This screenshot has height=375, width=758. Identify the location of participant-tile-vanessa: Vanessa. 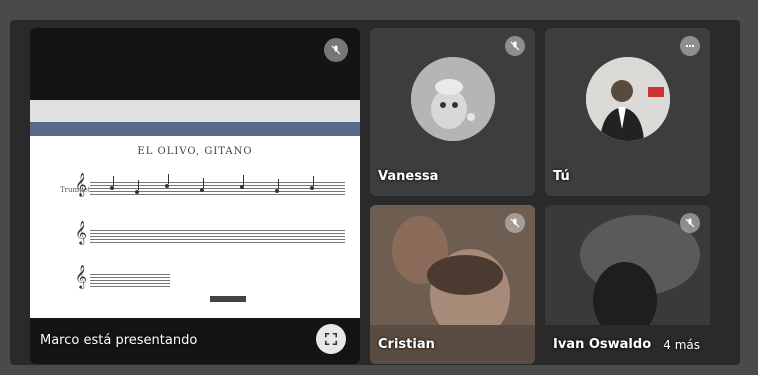
(452, 112).